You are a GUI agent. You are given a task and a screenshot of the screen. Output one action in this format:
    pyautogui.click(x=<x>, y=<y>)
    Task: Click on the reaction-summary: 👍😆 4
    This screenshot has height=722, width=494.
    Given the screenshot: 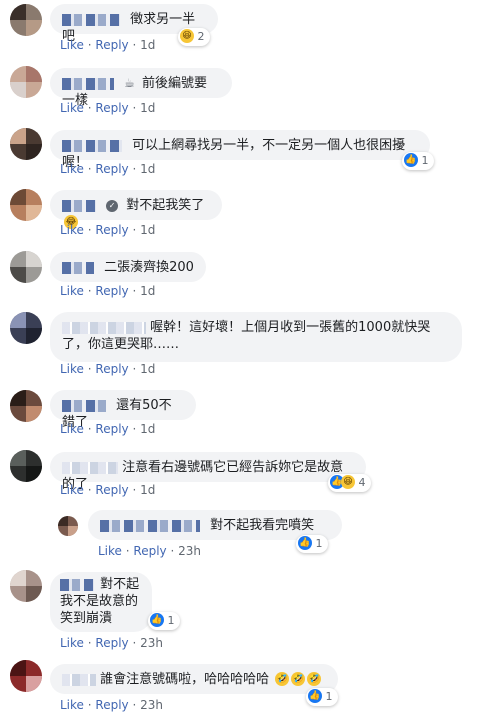 What is the action you would take?
    pyautogui.click(x=349, y=483)
    